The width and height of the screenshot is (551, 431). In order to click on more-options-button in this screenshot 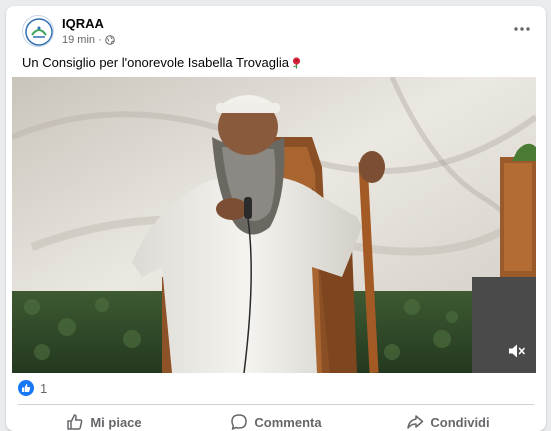, I will do `click(522, 29)`.